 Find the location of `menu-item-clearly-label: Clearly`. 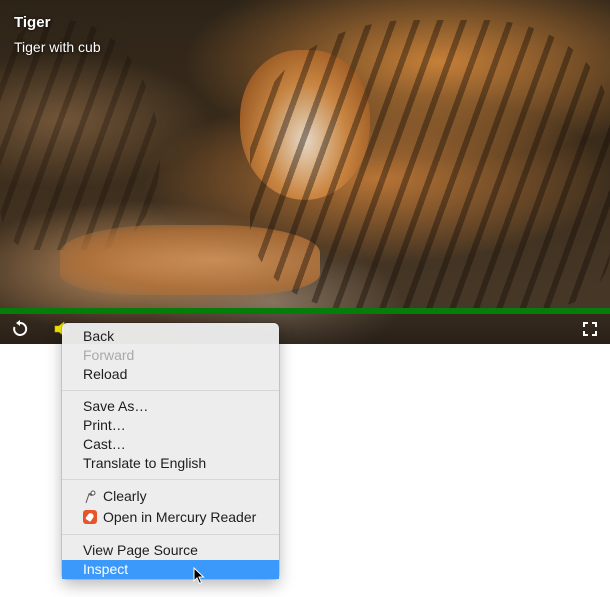

menu-item-clearly-label: Clearly is located at coordinates (125, 496).